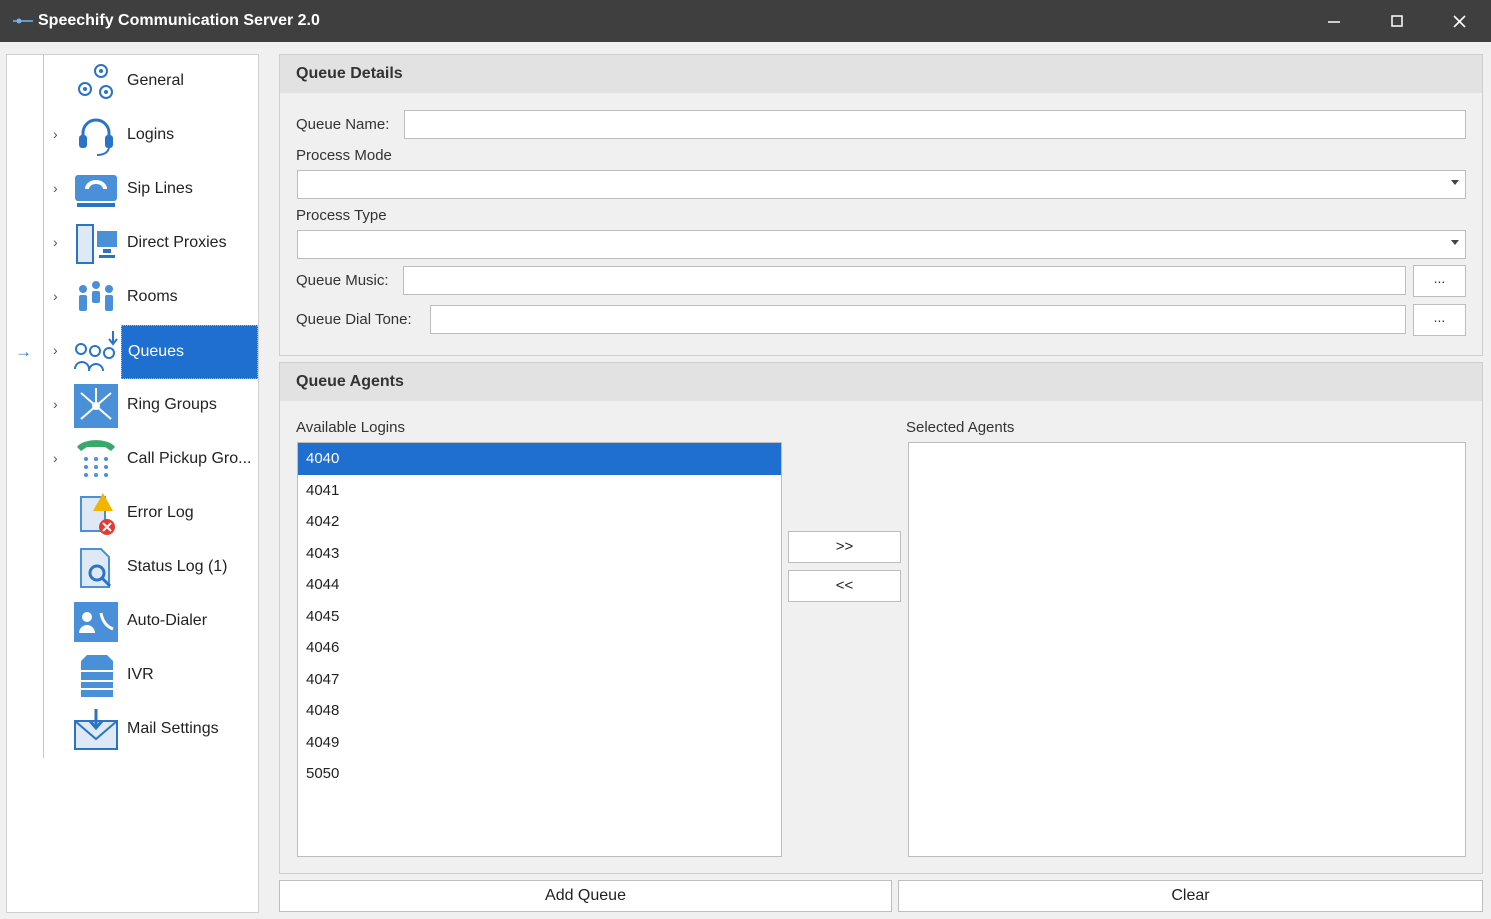 This screenshot has width=1491, height=919. I want to click on auto-dialer-icon, so click(96, 622).